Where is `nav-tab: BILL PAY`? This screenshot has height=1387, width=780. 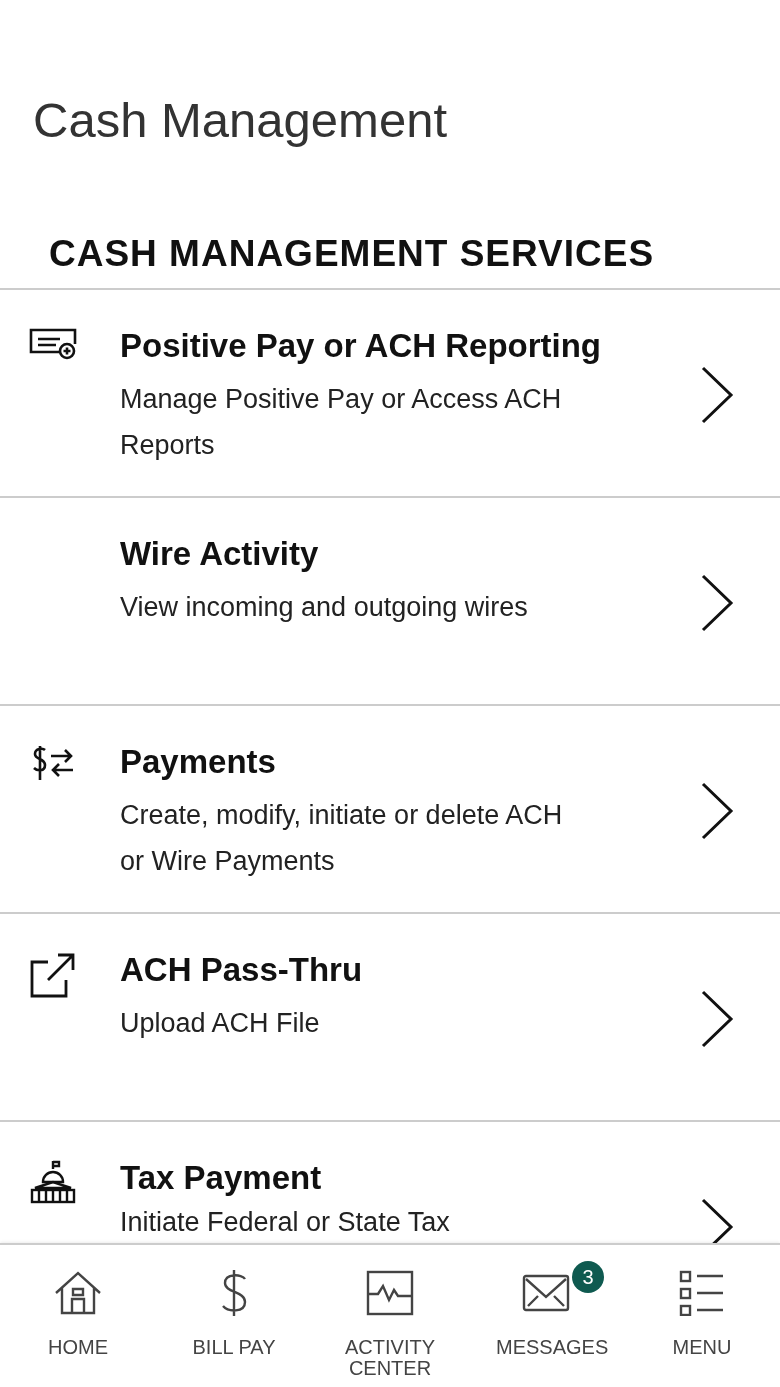 nav-tab: BILL PAY is located at coordinates (234, 1316).